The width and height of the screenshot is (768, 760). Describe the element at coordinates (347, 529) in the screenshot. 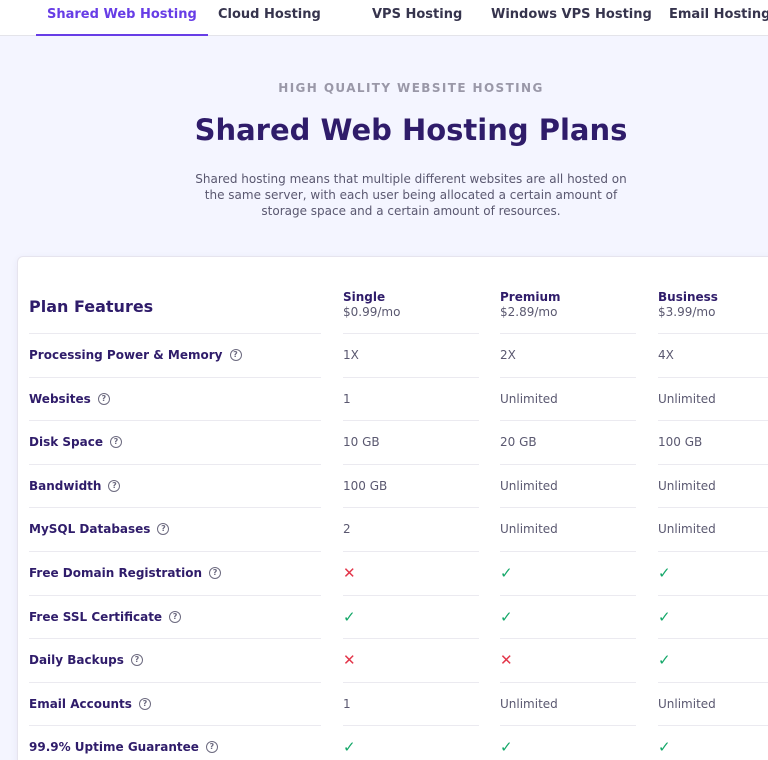

I see `feature-value: 2` at that location.